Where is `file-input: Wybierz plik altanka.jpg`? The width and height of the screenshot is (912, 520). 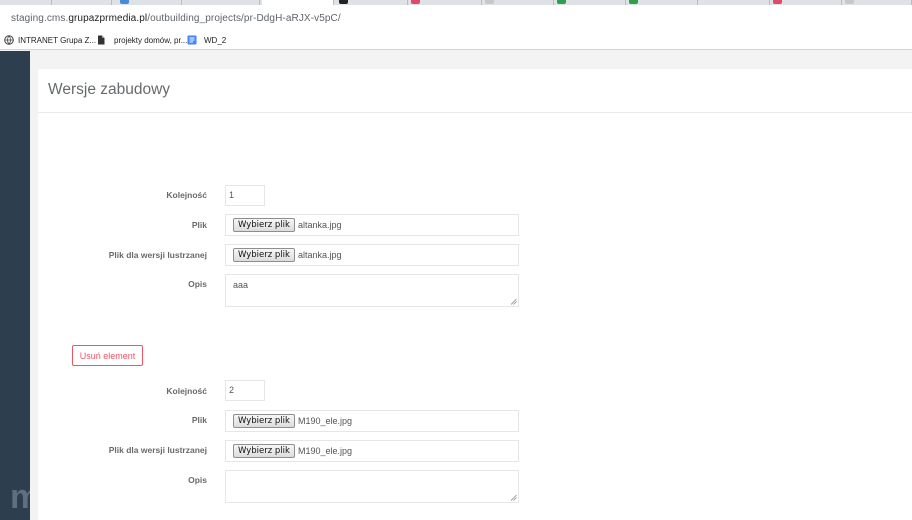
file-input: Wybierz plik altanka.jpg is located at coordinates (372, 225).